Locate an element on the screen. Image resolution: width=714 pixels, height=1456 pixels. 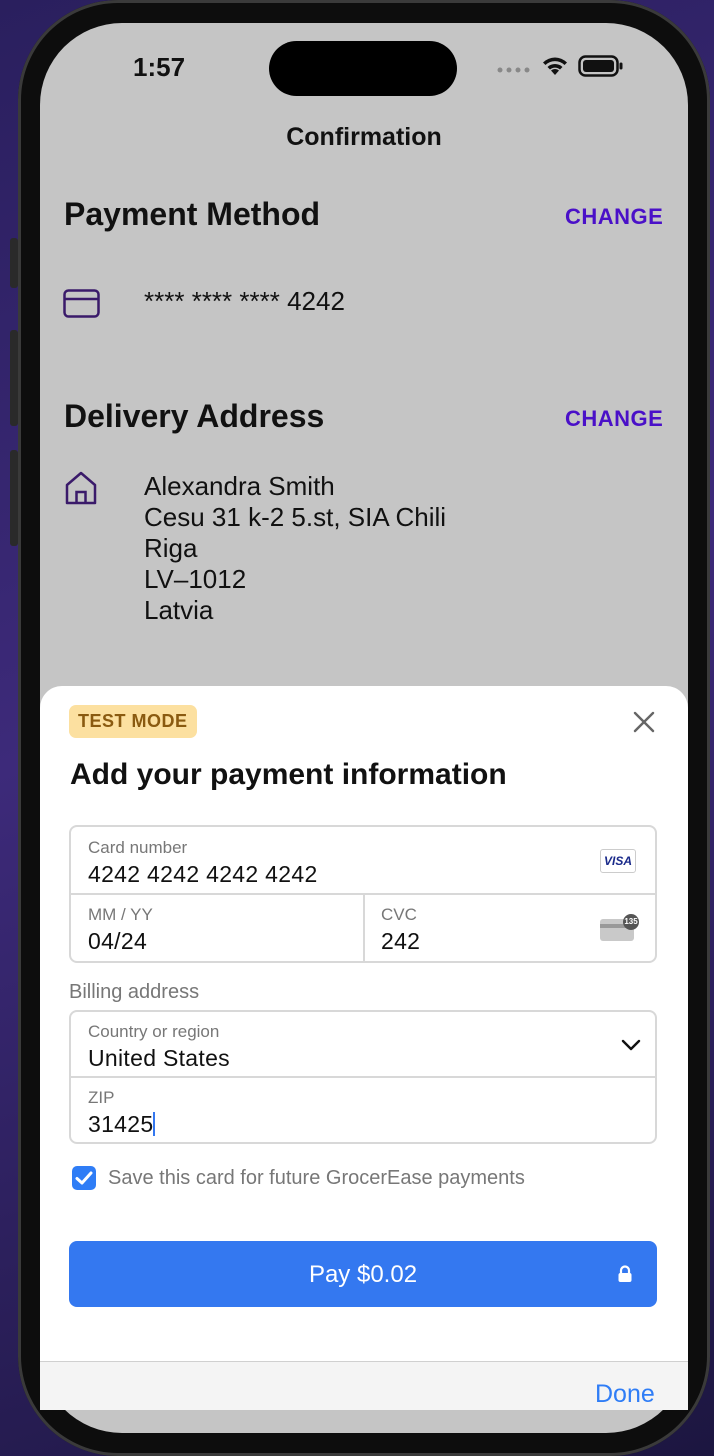
card-number-field: Card number 4242 4242 4242 4242 VISA is located at coordinates (363, 860).